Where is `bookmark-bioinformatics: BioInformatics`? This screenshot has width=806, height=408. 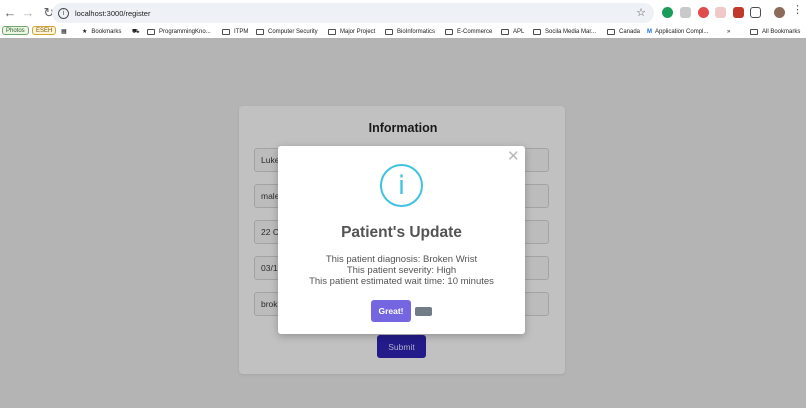
bookmark-bioinformatics: BioInformatics is located at coordinates (410, 31).